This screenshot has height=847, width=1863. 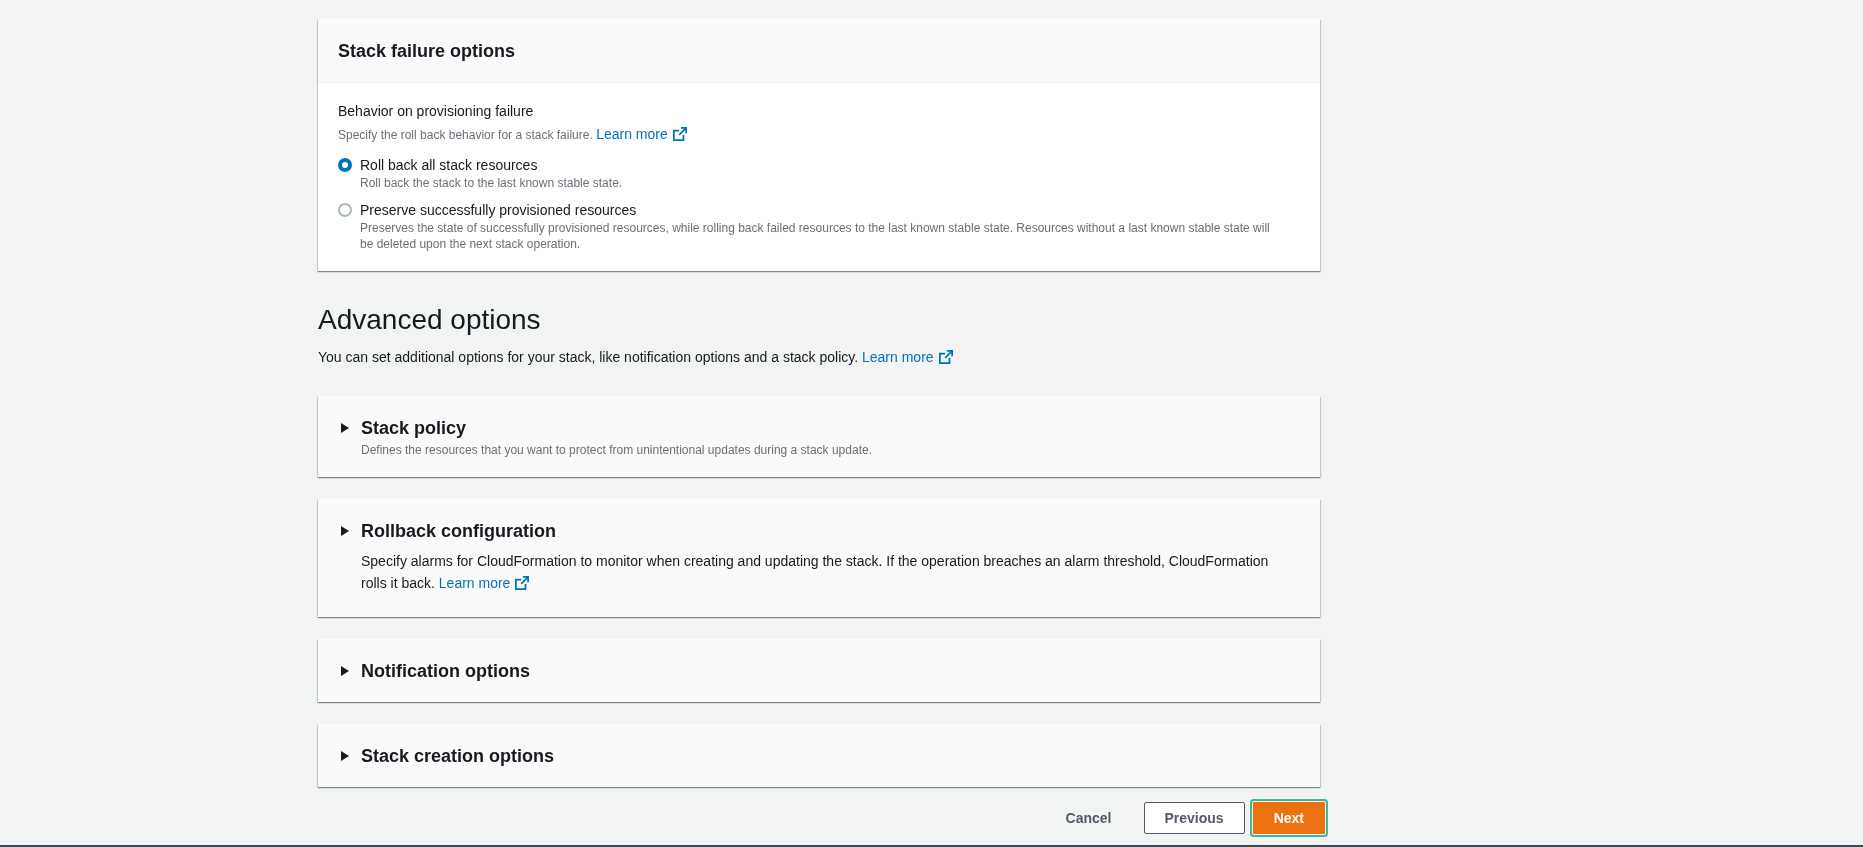 I want to click on field-description: Specify the roll back behavior for a stack failure. Learn more, so click(x=819, y=134).